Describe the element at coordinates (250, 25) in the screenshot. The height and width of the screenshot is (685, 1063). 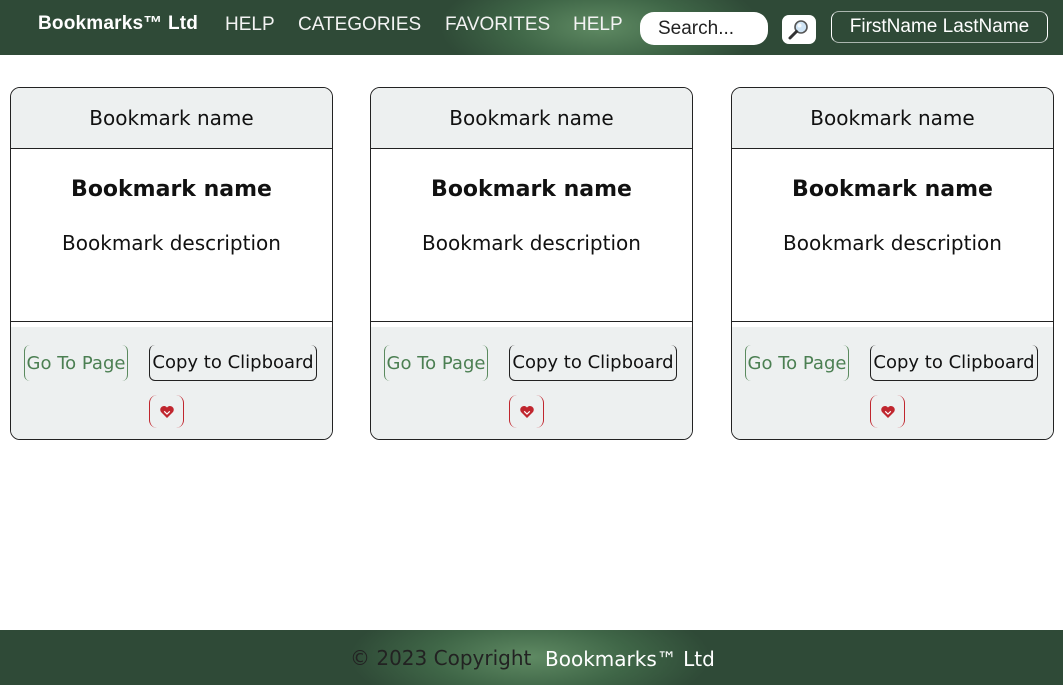
I see `nav-link-help: HELP` at that location.